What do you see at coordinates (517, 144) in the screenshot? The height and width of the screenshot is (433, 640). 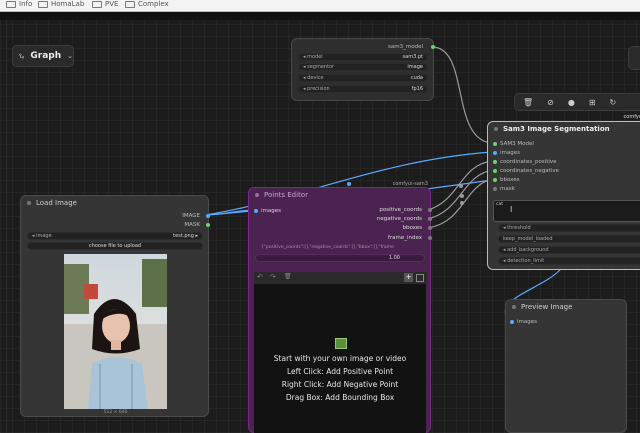 I see `input-label: SAM3 Model` at bounding box center [517, 144].